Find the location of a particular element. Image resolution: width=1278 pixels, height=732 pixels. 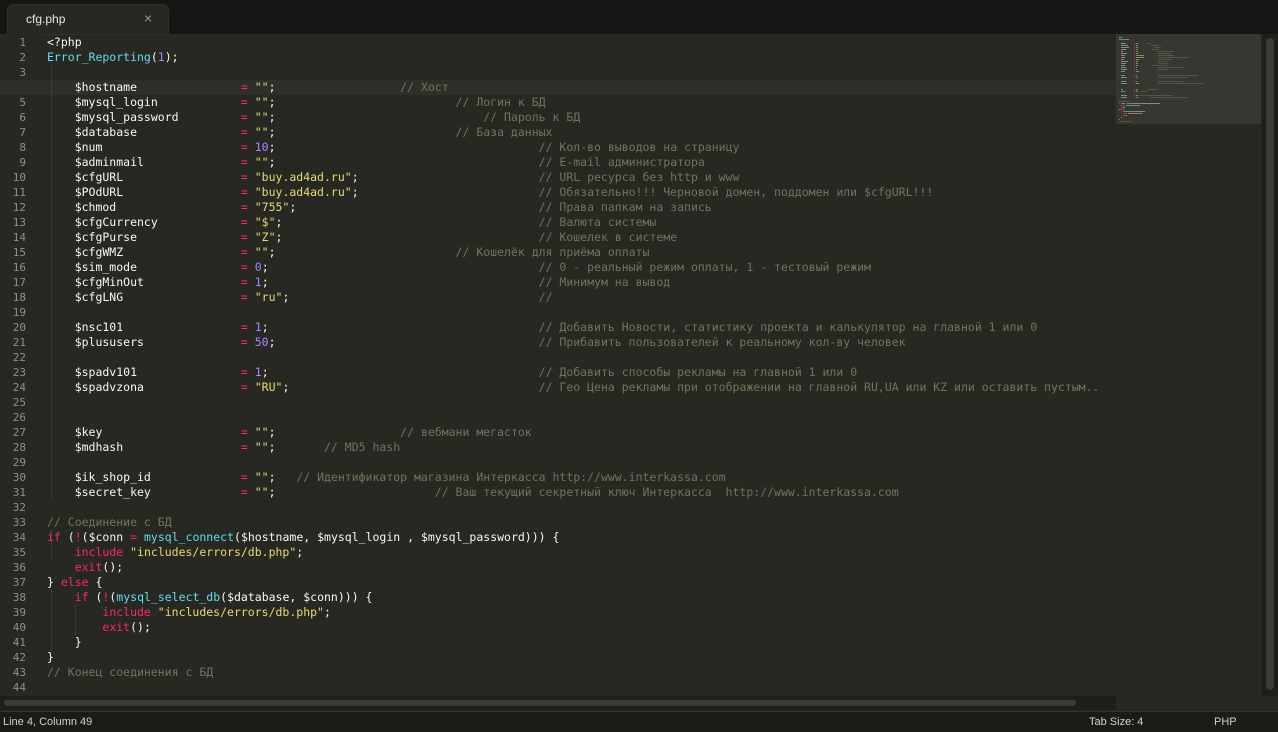

code-line: } else { is located at coordinates (74, 582).